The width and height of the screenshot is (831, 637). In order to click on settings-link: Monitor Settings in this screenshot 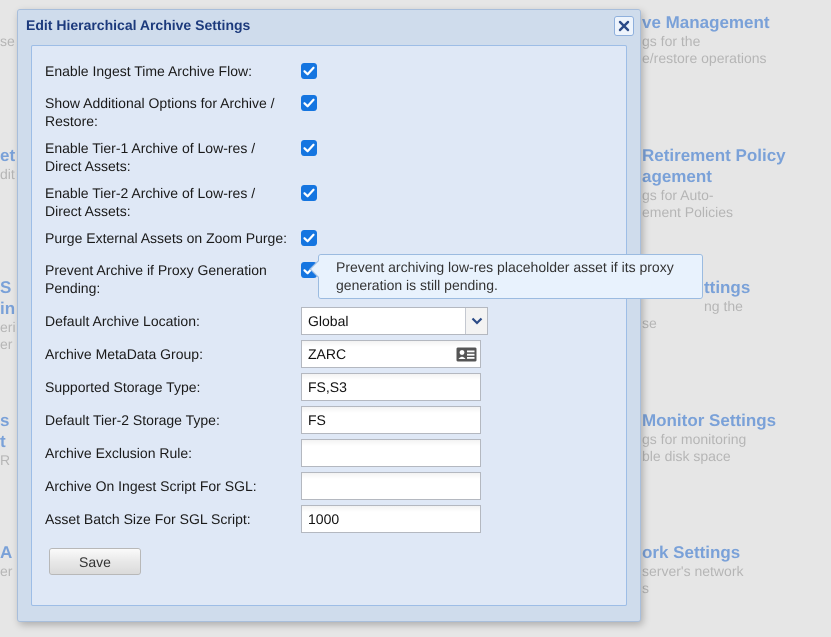, I will do `click(714, 420)`.